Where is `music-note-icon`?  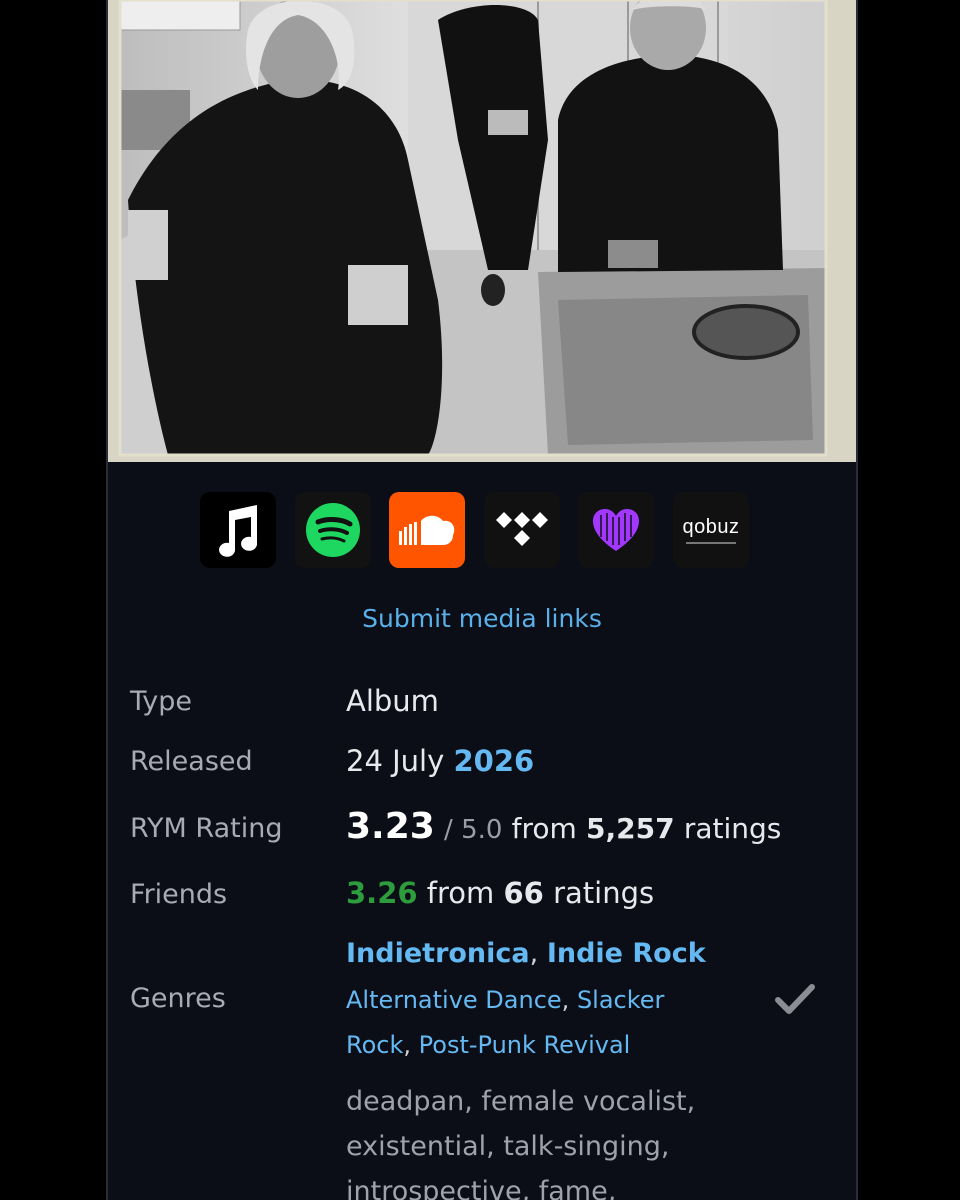 music-note-icon is located at coordinates (238, 530).